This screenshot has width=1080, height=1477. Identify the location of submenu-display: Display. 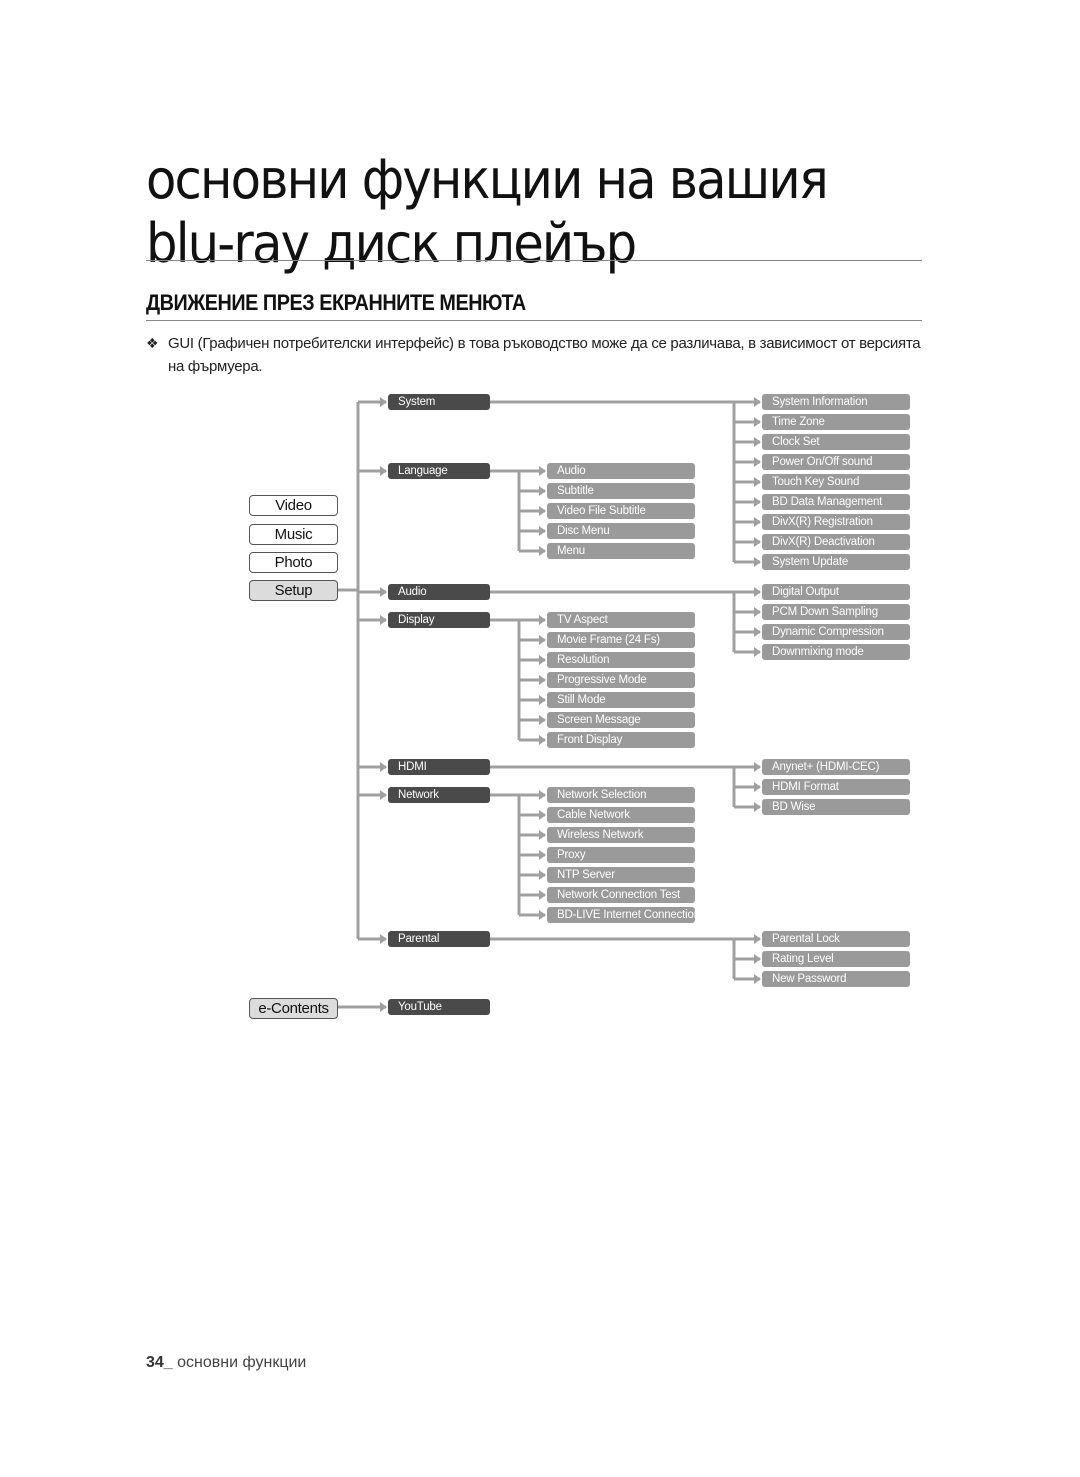
(439, 620).